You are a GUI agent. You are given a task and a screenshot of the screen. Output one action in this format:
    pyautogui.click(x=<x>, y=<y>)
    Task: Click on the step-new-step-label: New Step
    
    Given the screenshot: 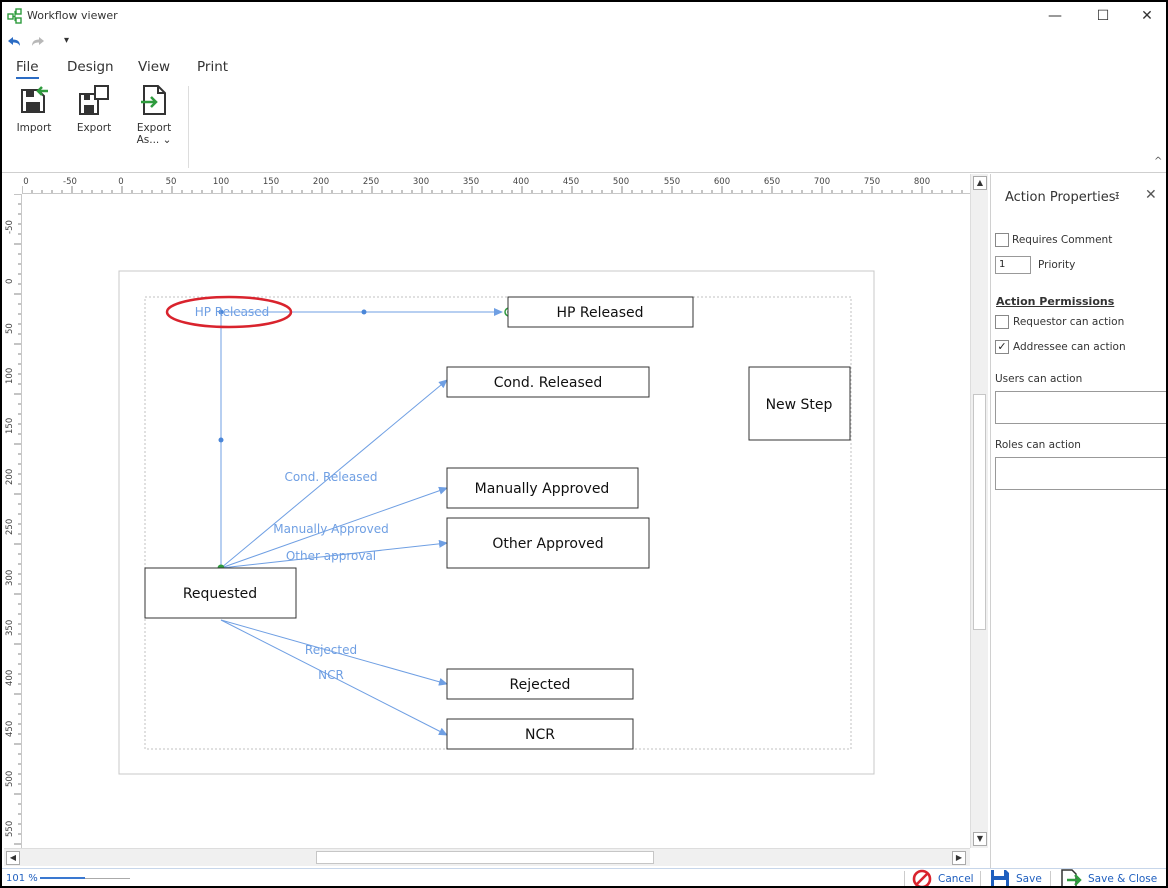 What is the action you would take?
    pyautogui.click(x=799, y=405)
    